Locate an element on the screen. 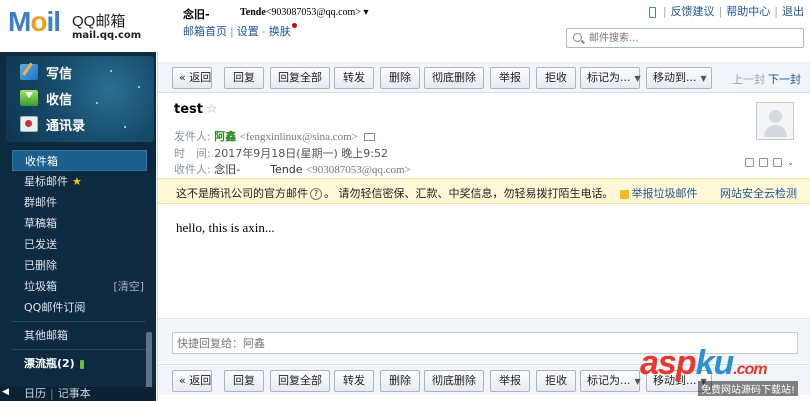 The width and height of the screenshot is (810, 401). sidebar-item-starred: 星标邮件 ★ is located at coordinates (78, 181).